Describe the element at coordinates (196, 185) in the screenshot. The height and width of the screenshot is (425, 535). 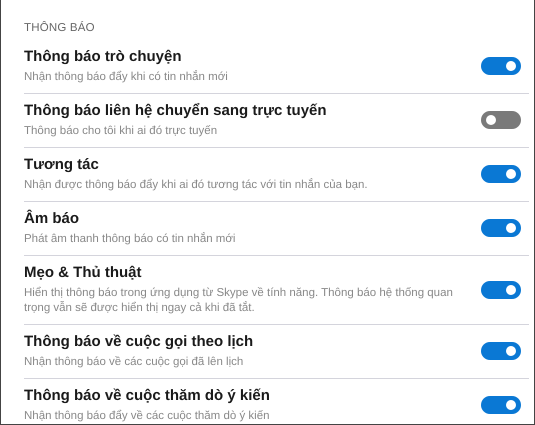
I see `setting-description: Nhận được thông báo đẩy khi ai đó tương tác với tin nhắn của bạn.` at that location.